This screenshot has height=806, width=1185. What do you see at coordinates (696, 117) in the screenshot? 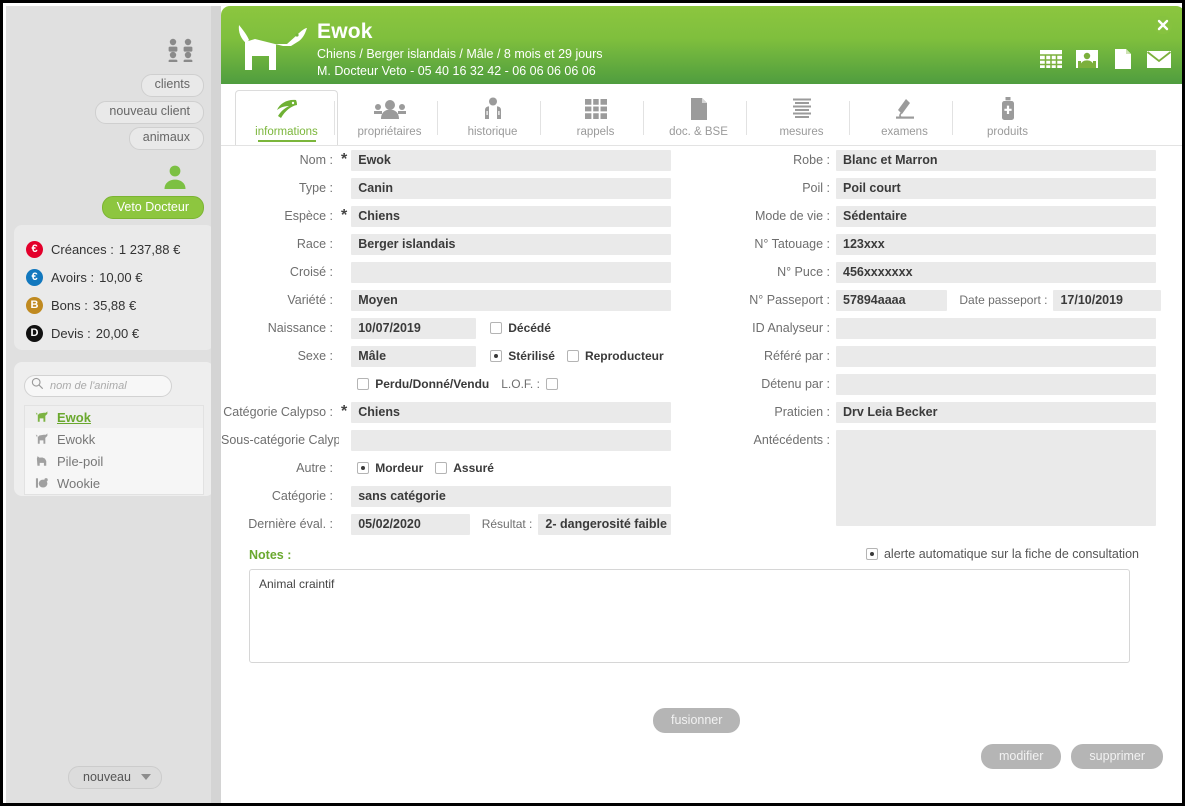
I see `tab-doc-bse: doc. & BSE` at bounding box center [696, 117].